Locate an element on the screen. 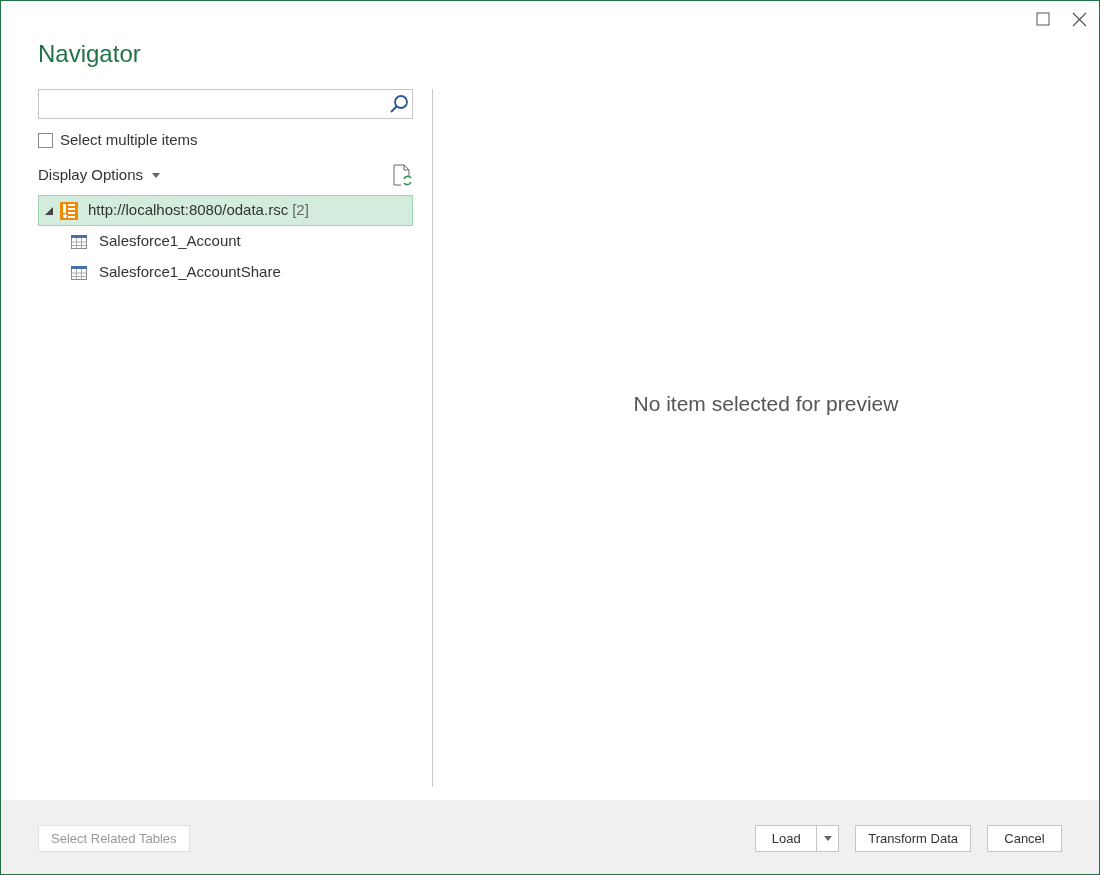 This screenshot has width=1100, height=875. database-icon is located at coordinates (69, 210).